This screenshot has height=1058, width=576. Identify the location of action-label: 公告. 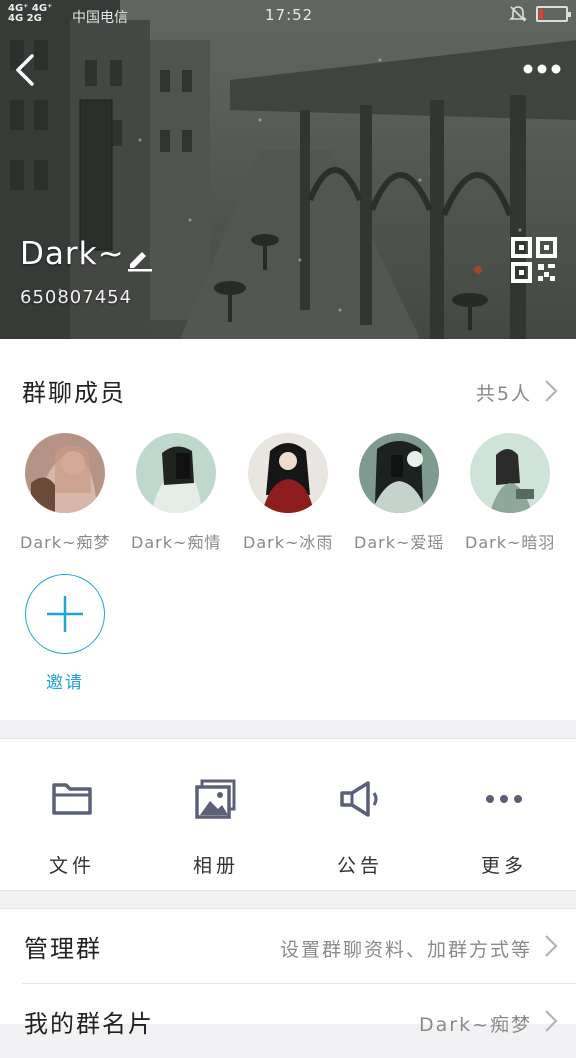
(359, 866).